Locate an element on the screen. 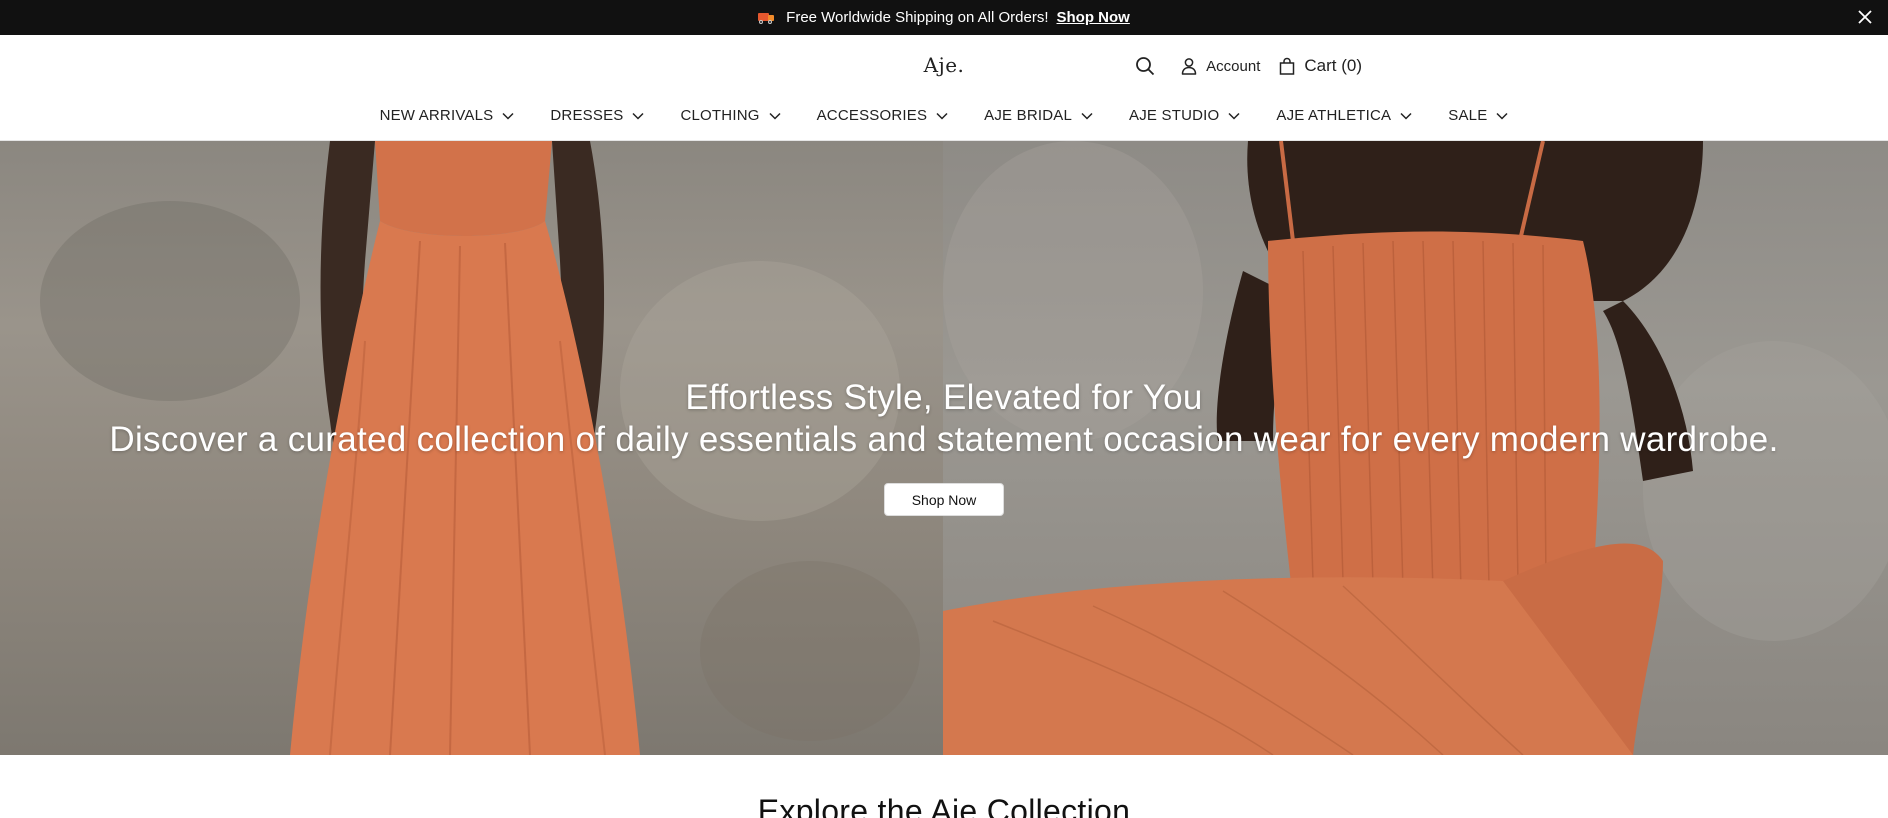 This screenshot has height=818, width=1888. truck-emoji-icon is located at coordinates (766, 18).